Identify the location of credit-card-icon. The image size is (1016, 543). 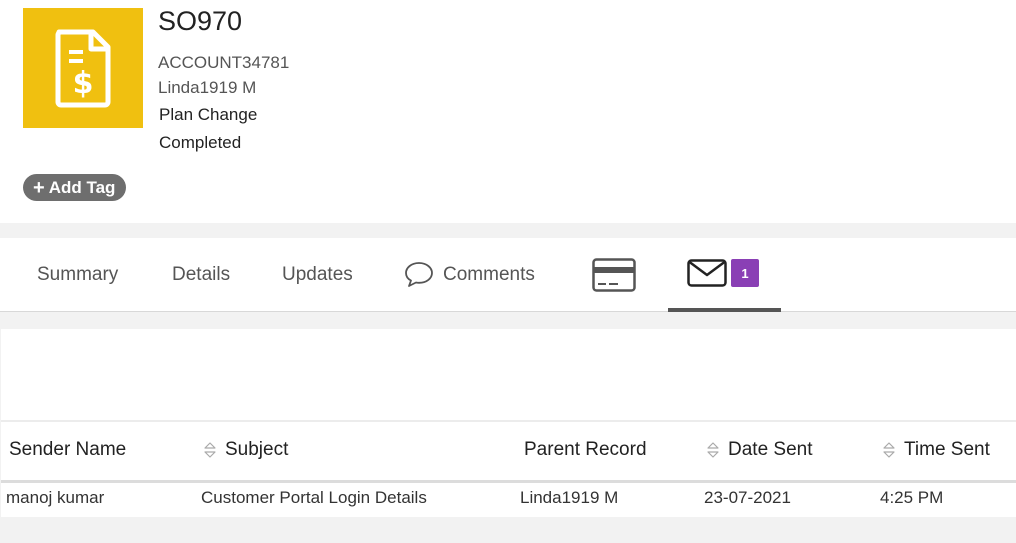
(614, 274).